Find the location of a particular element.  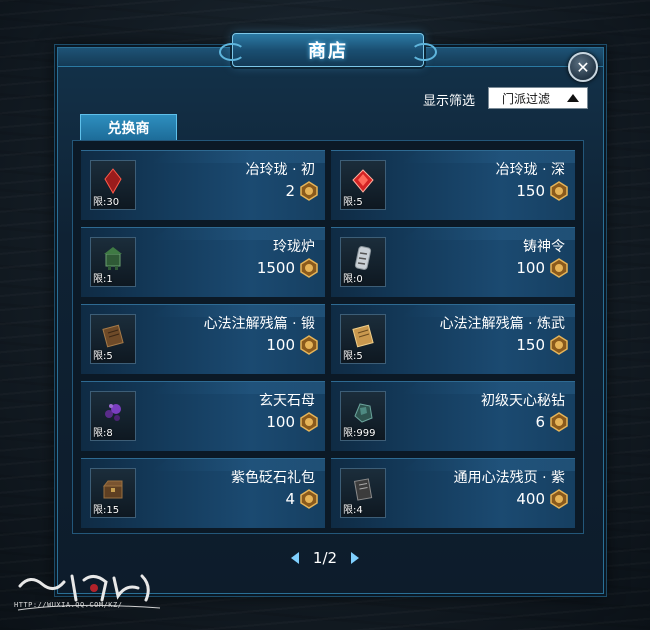

item-limit: 限:999 is located at coordinates (359, 433).